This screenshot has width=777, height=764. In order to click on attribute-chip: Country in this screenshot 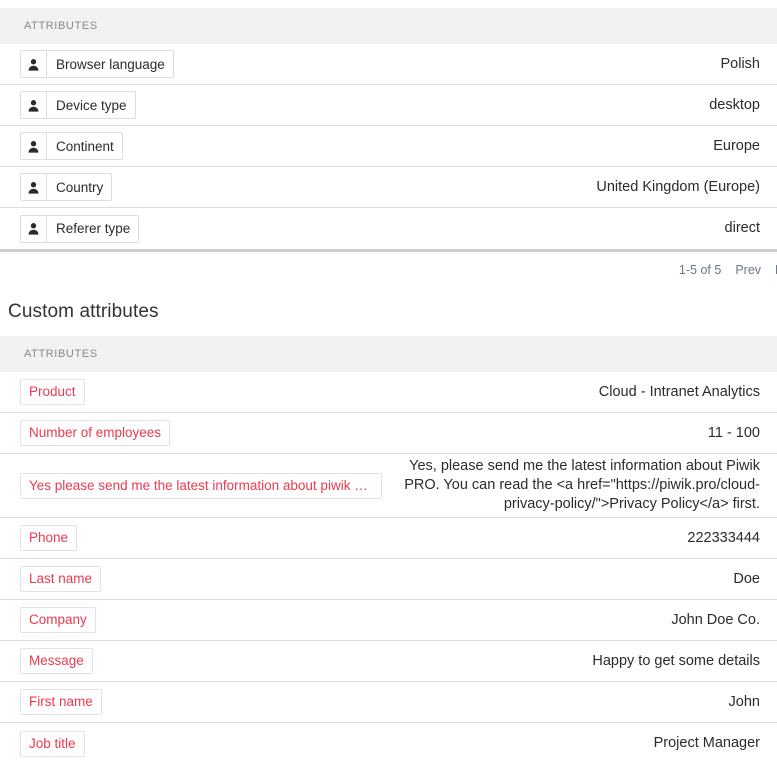, I will do `click(66, 187)`.